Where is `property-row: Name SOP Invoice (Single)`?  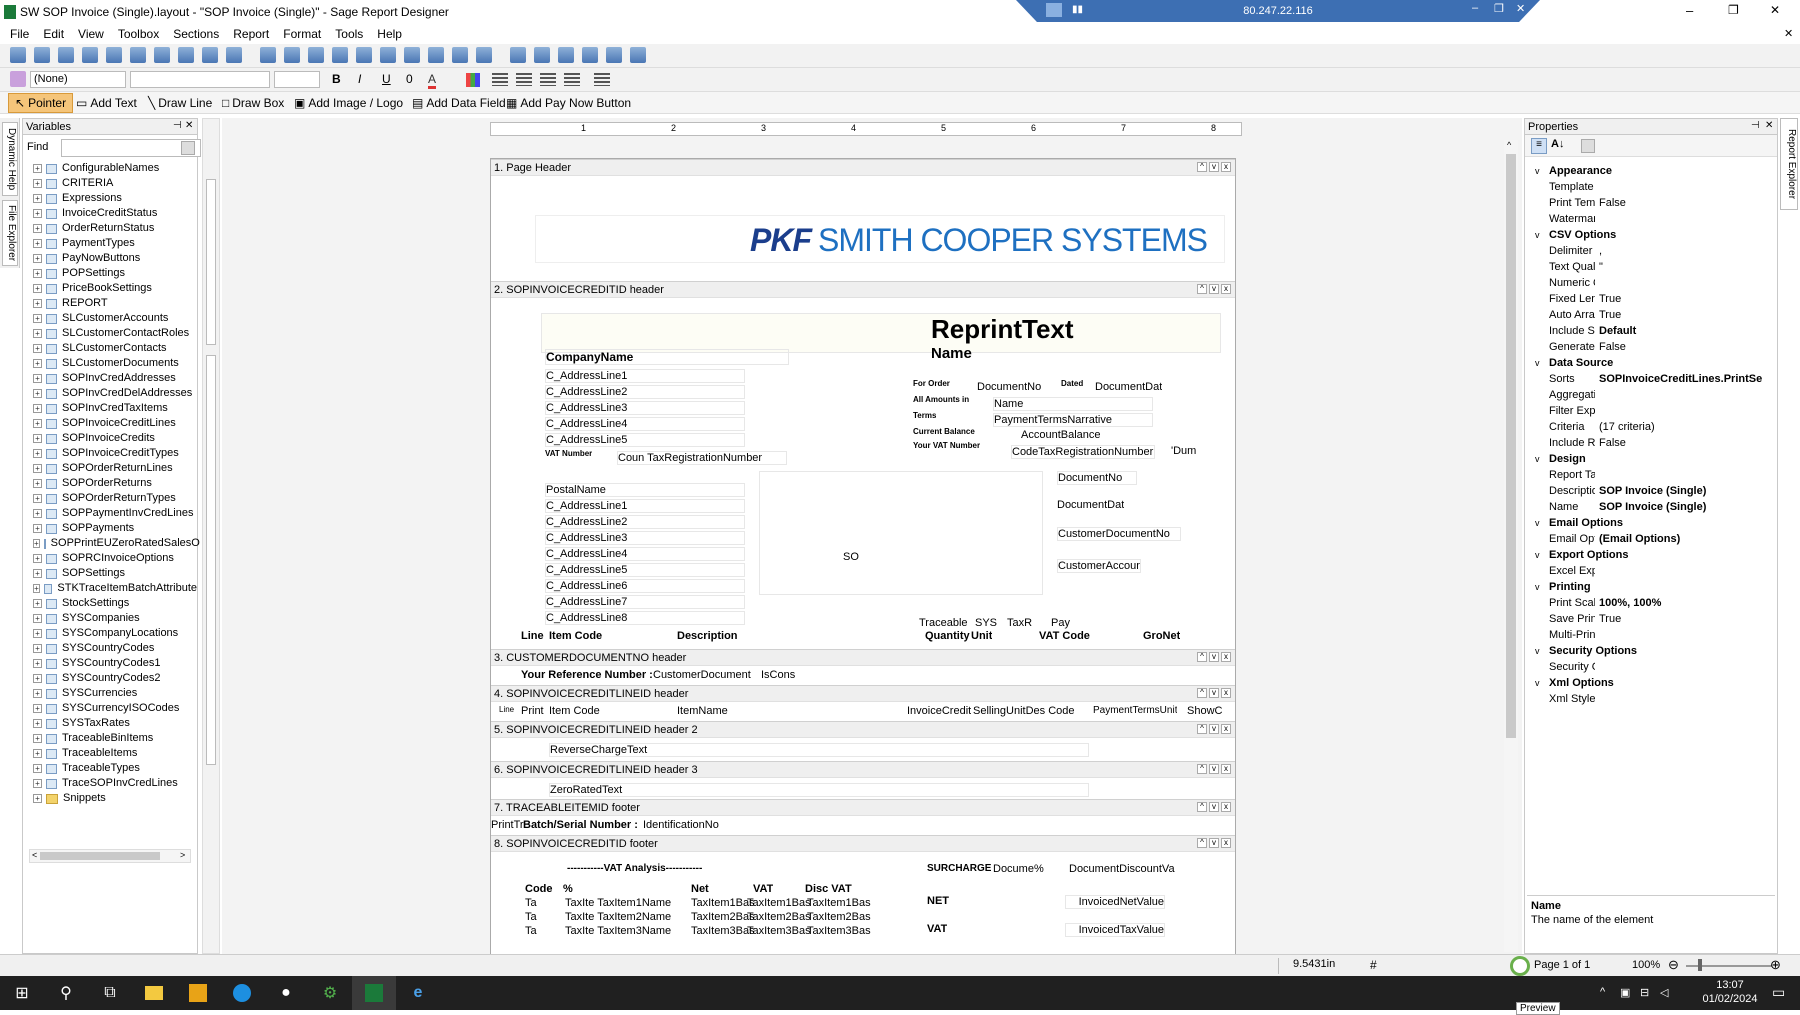 property-row: Name SOP Invoice (Single) is located at coordinates (1651, 507).